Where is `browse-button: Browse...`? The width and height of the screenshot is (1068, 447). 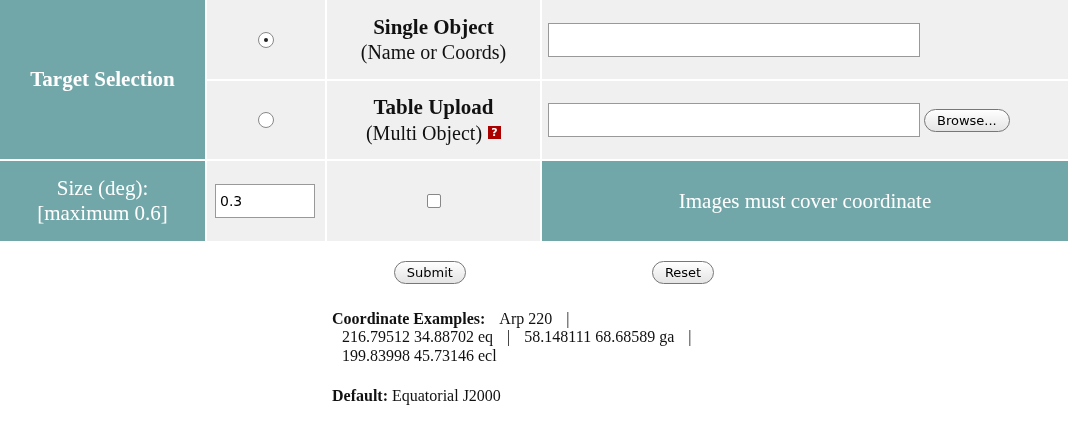
browse-button: Browse... is located at coordinates (967, 120).